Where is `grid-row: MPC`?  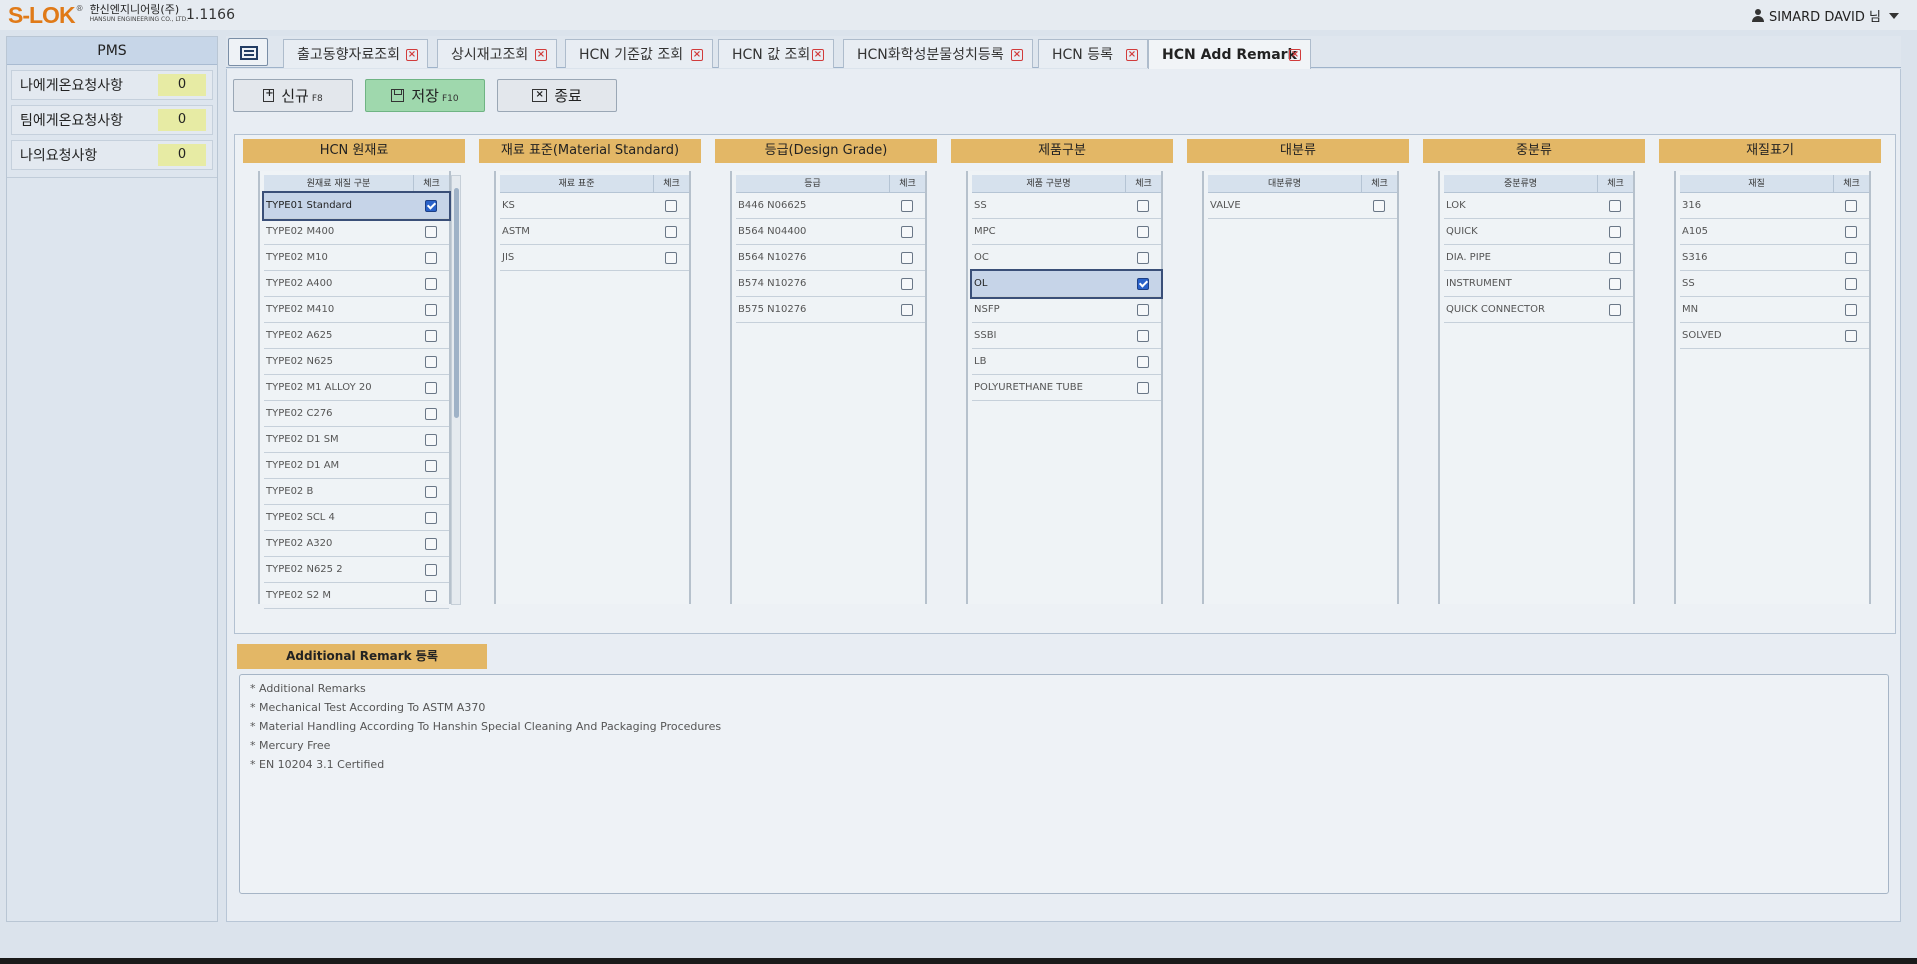 grid-row: MPC is located at coordinates (1066, 232).